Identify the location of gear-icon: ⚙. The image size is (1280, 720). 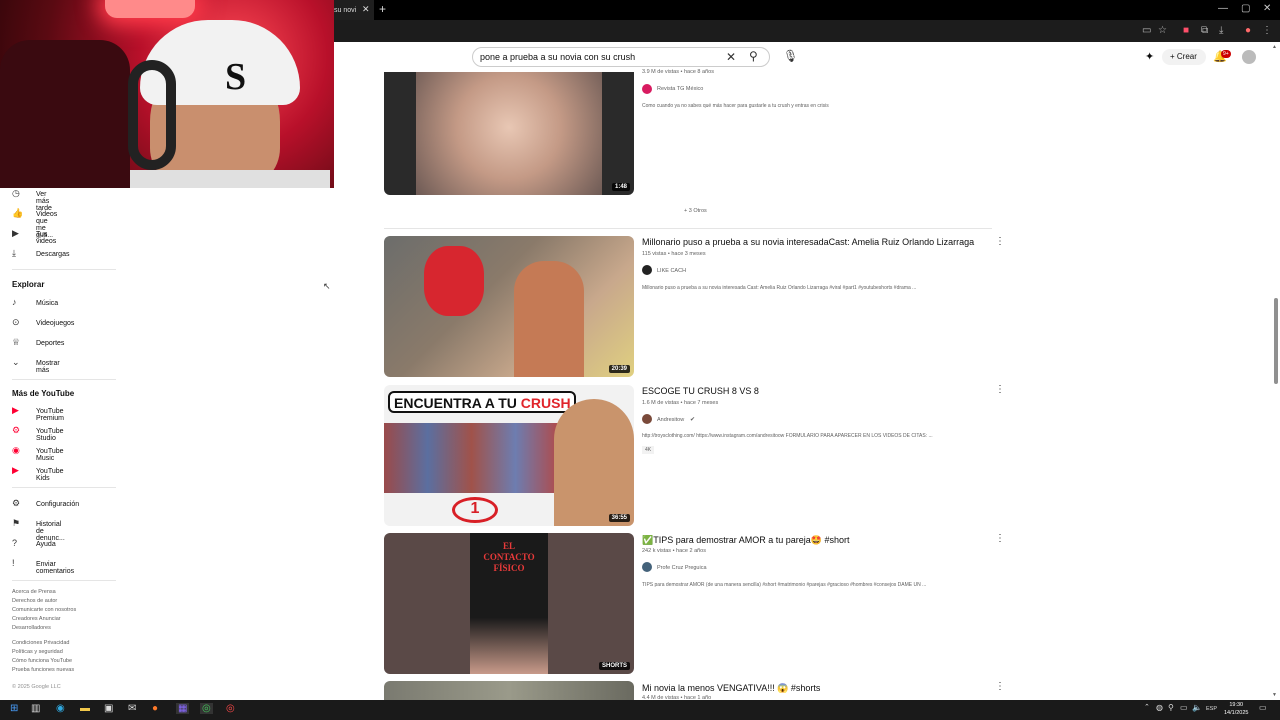
(16, 503).